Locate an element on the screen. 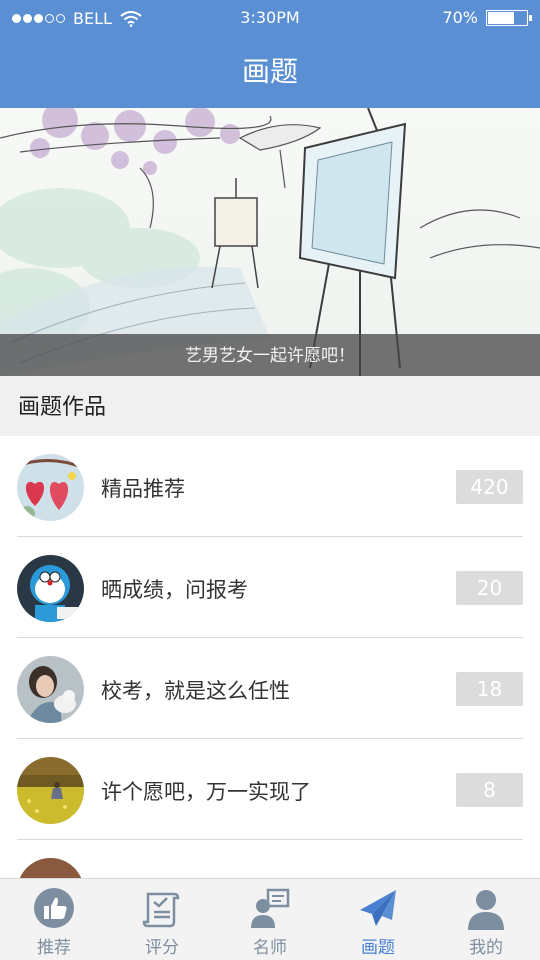  tab-recommend: 推荐 is located at coordinates (54, 919).